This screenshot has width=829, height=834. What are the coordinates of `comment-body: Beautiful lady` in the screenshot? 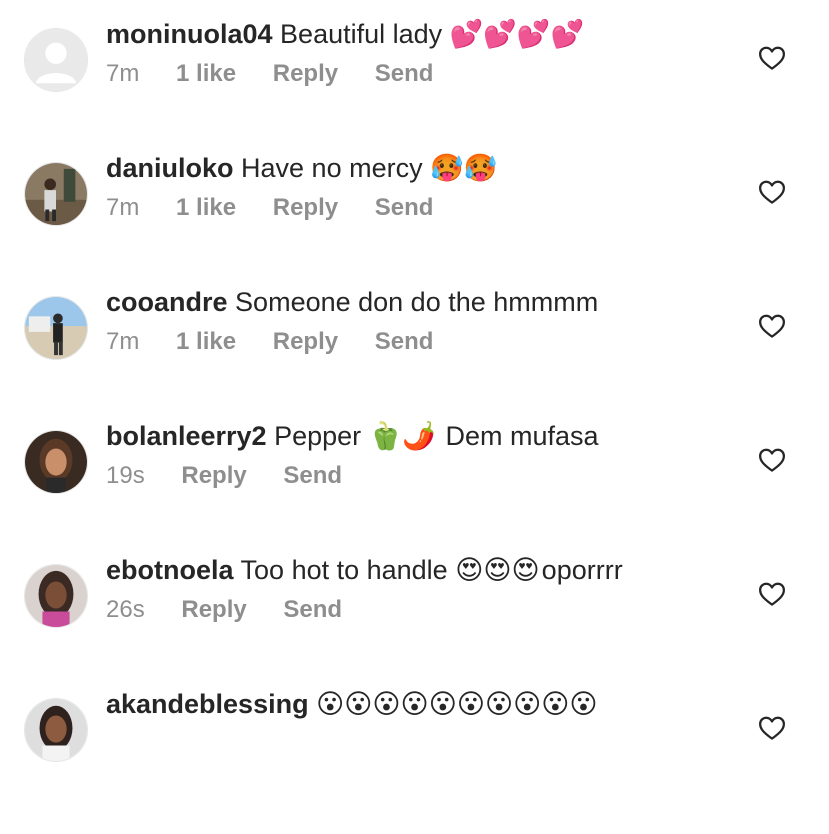 It's located at (361, 34).